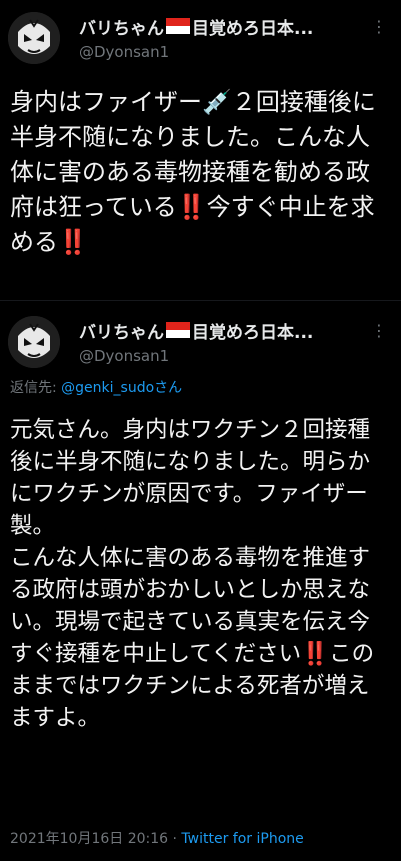 The height and width of the screenshot is (861, 401). I want to click on reply-mention-link: @genki_sudo, so click(107, 388).